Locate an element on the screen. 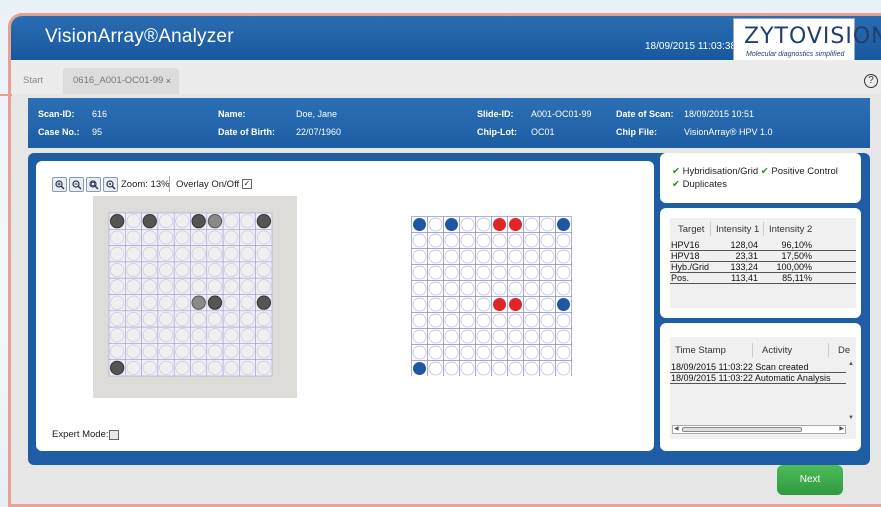  zoom-fit-icon is located at coordinates (93, 184).